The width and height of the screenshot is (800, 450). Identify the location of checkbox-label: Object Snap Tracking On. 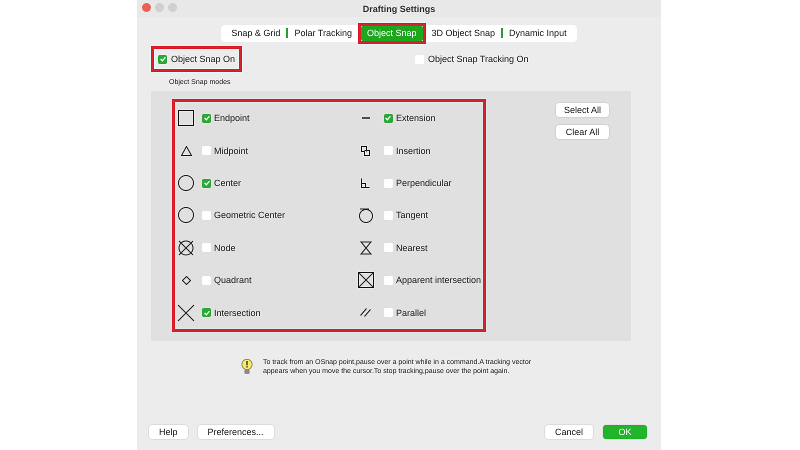
(478, 59).